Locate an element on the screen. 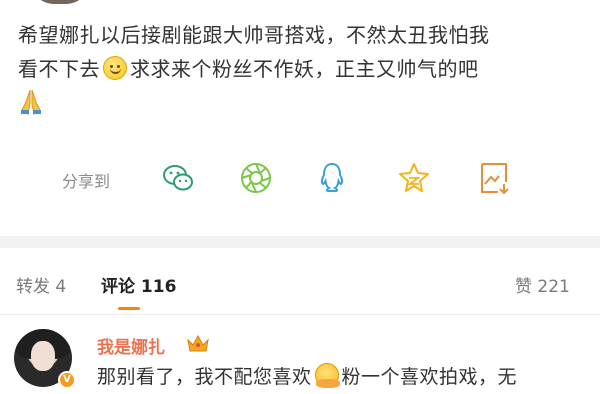  post-line-2: 看不下去 求求来个粉丝不作妖，正主又帅气的吧 is located at coordinates (303, 69).